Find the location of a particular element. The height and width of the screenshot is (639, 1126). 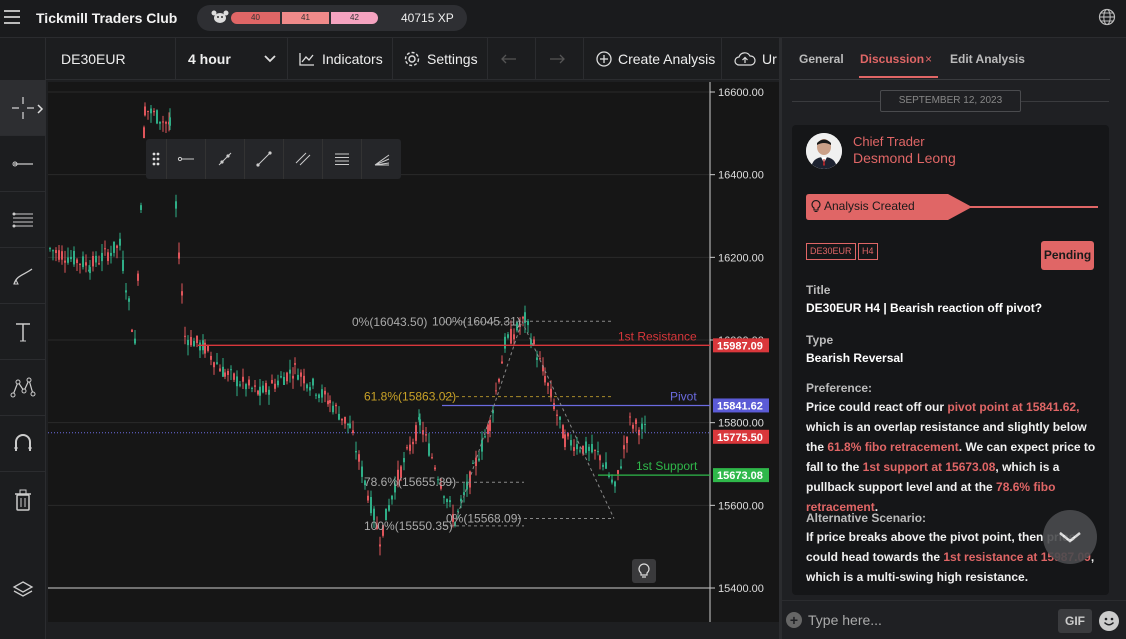

gif-button: GIF is located at coordinates (1075, 621).